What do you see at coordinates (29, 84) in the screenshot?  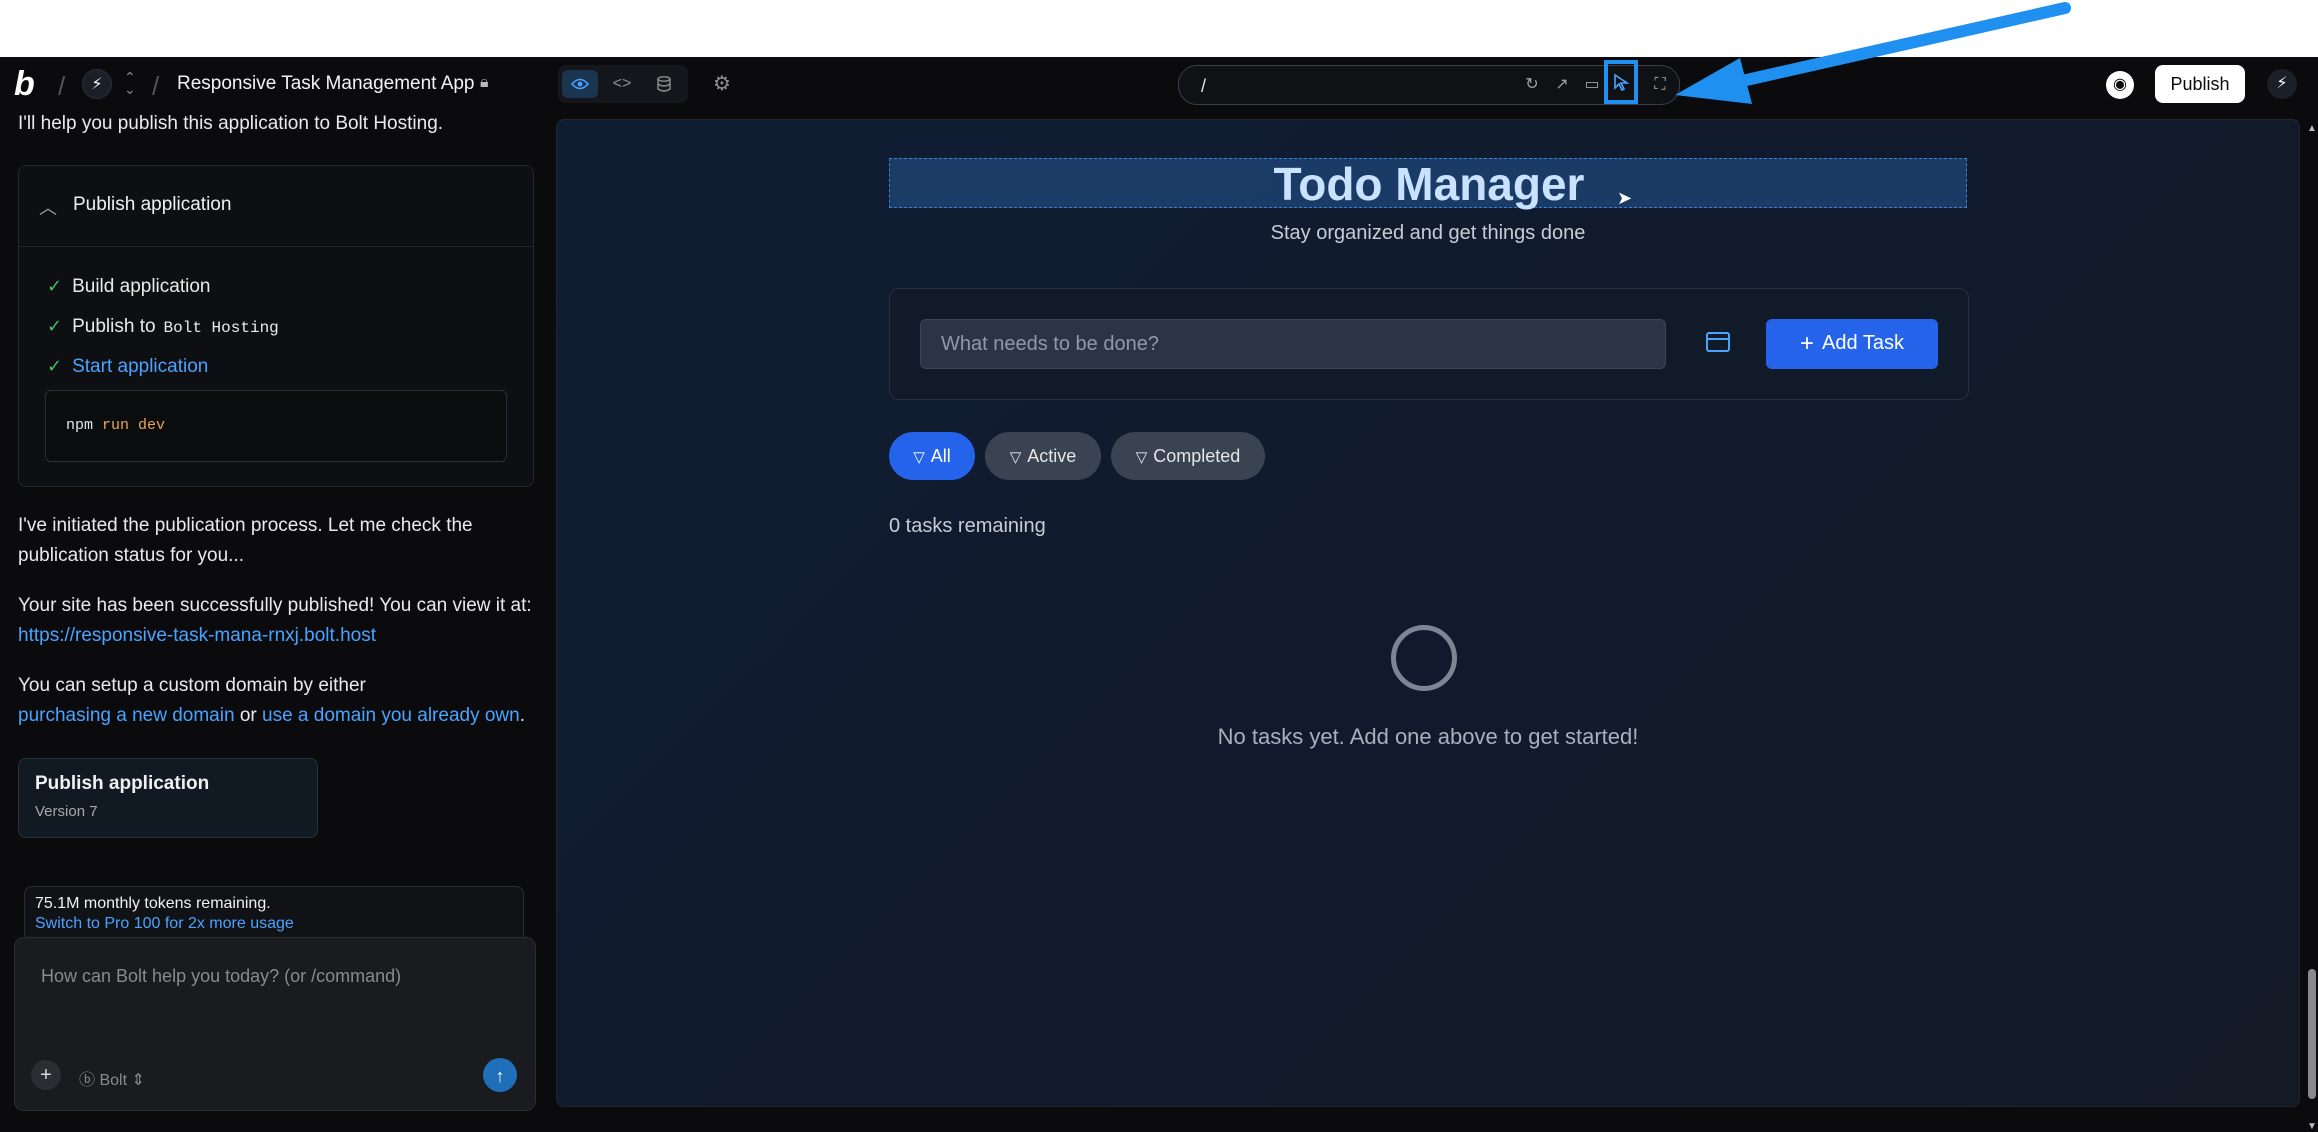 I see `bolt-logo: b` at bounding box center [29, 84].